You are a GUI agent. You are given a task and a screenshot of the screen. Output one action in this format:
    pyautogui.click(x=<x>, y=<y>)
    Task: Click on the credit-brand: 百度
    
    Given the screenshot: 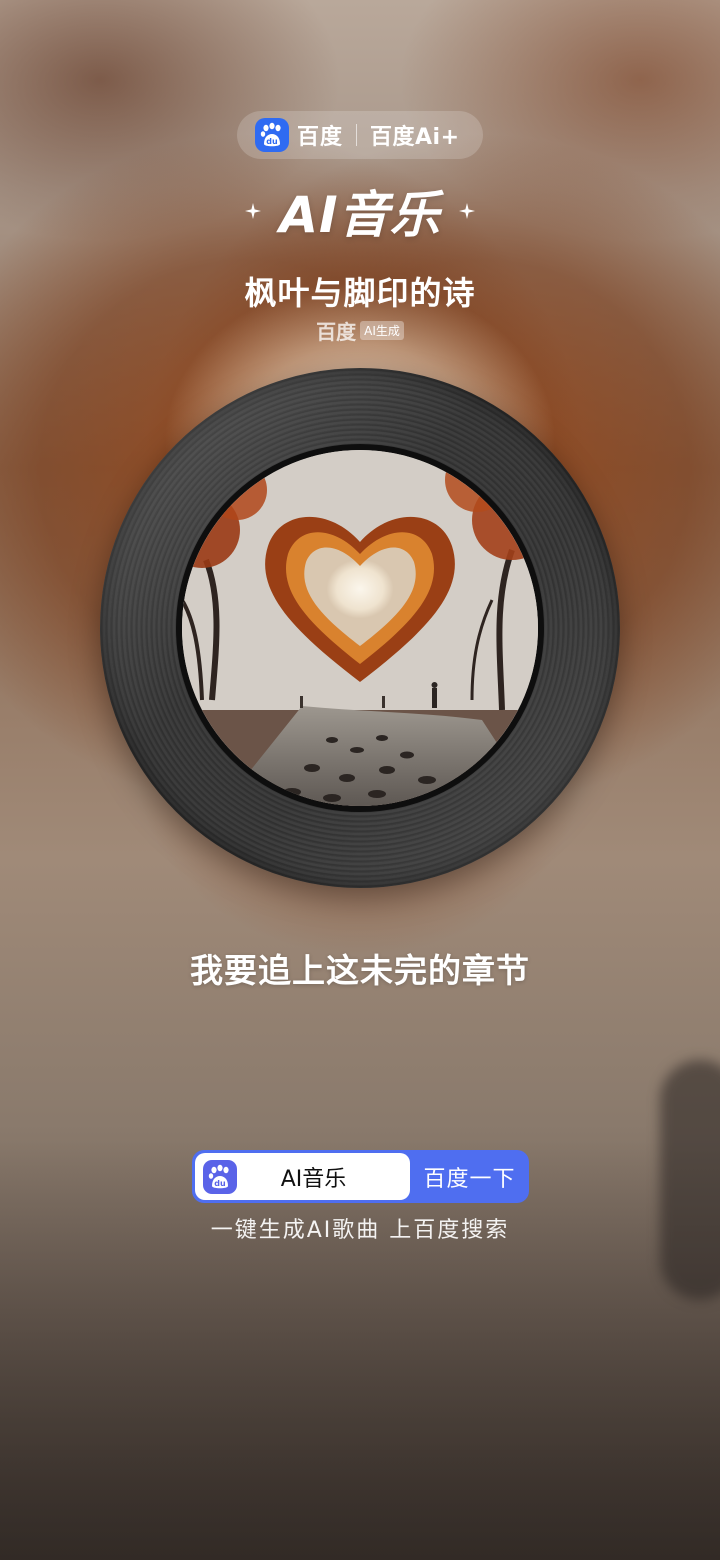 What is the action you would take?
    pyautogui.click(x=336, y=332)
    